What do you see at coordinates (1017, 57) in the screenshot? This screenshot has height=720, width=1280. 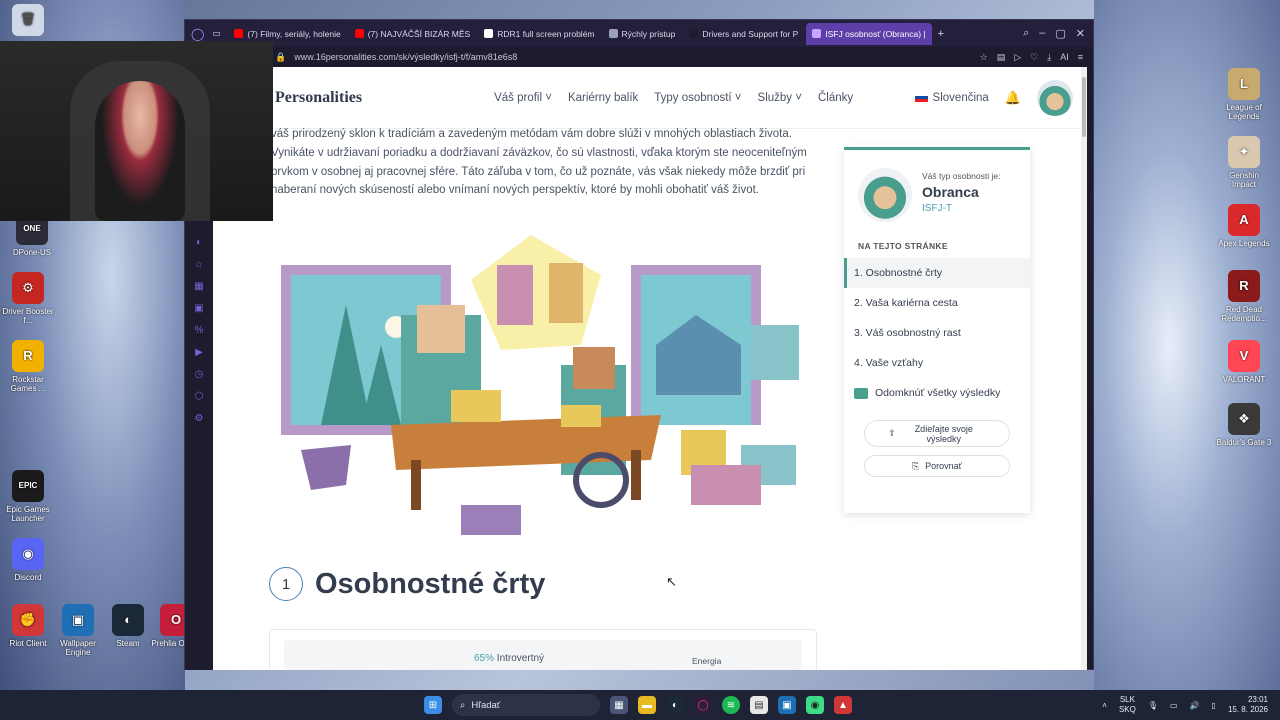 I see `play-icon: ▷` at bounding box center [1017, 57].